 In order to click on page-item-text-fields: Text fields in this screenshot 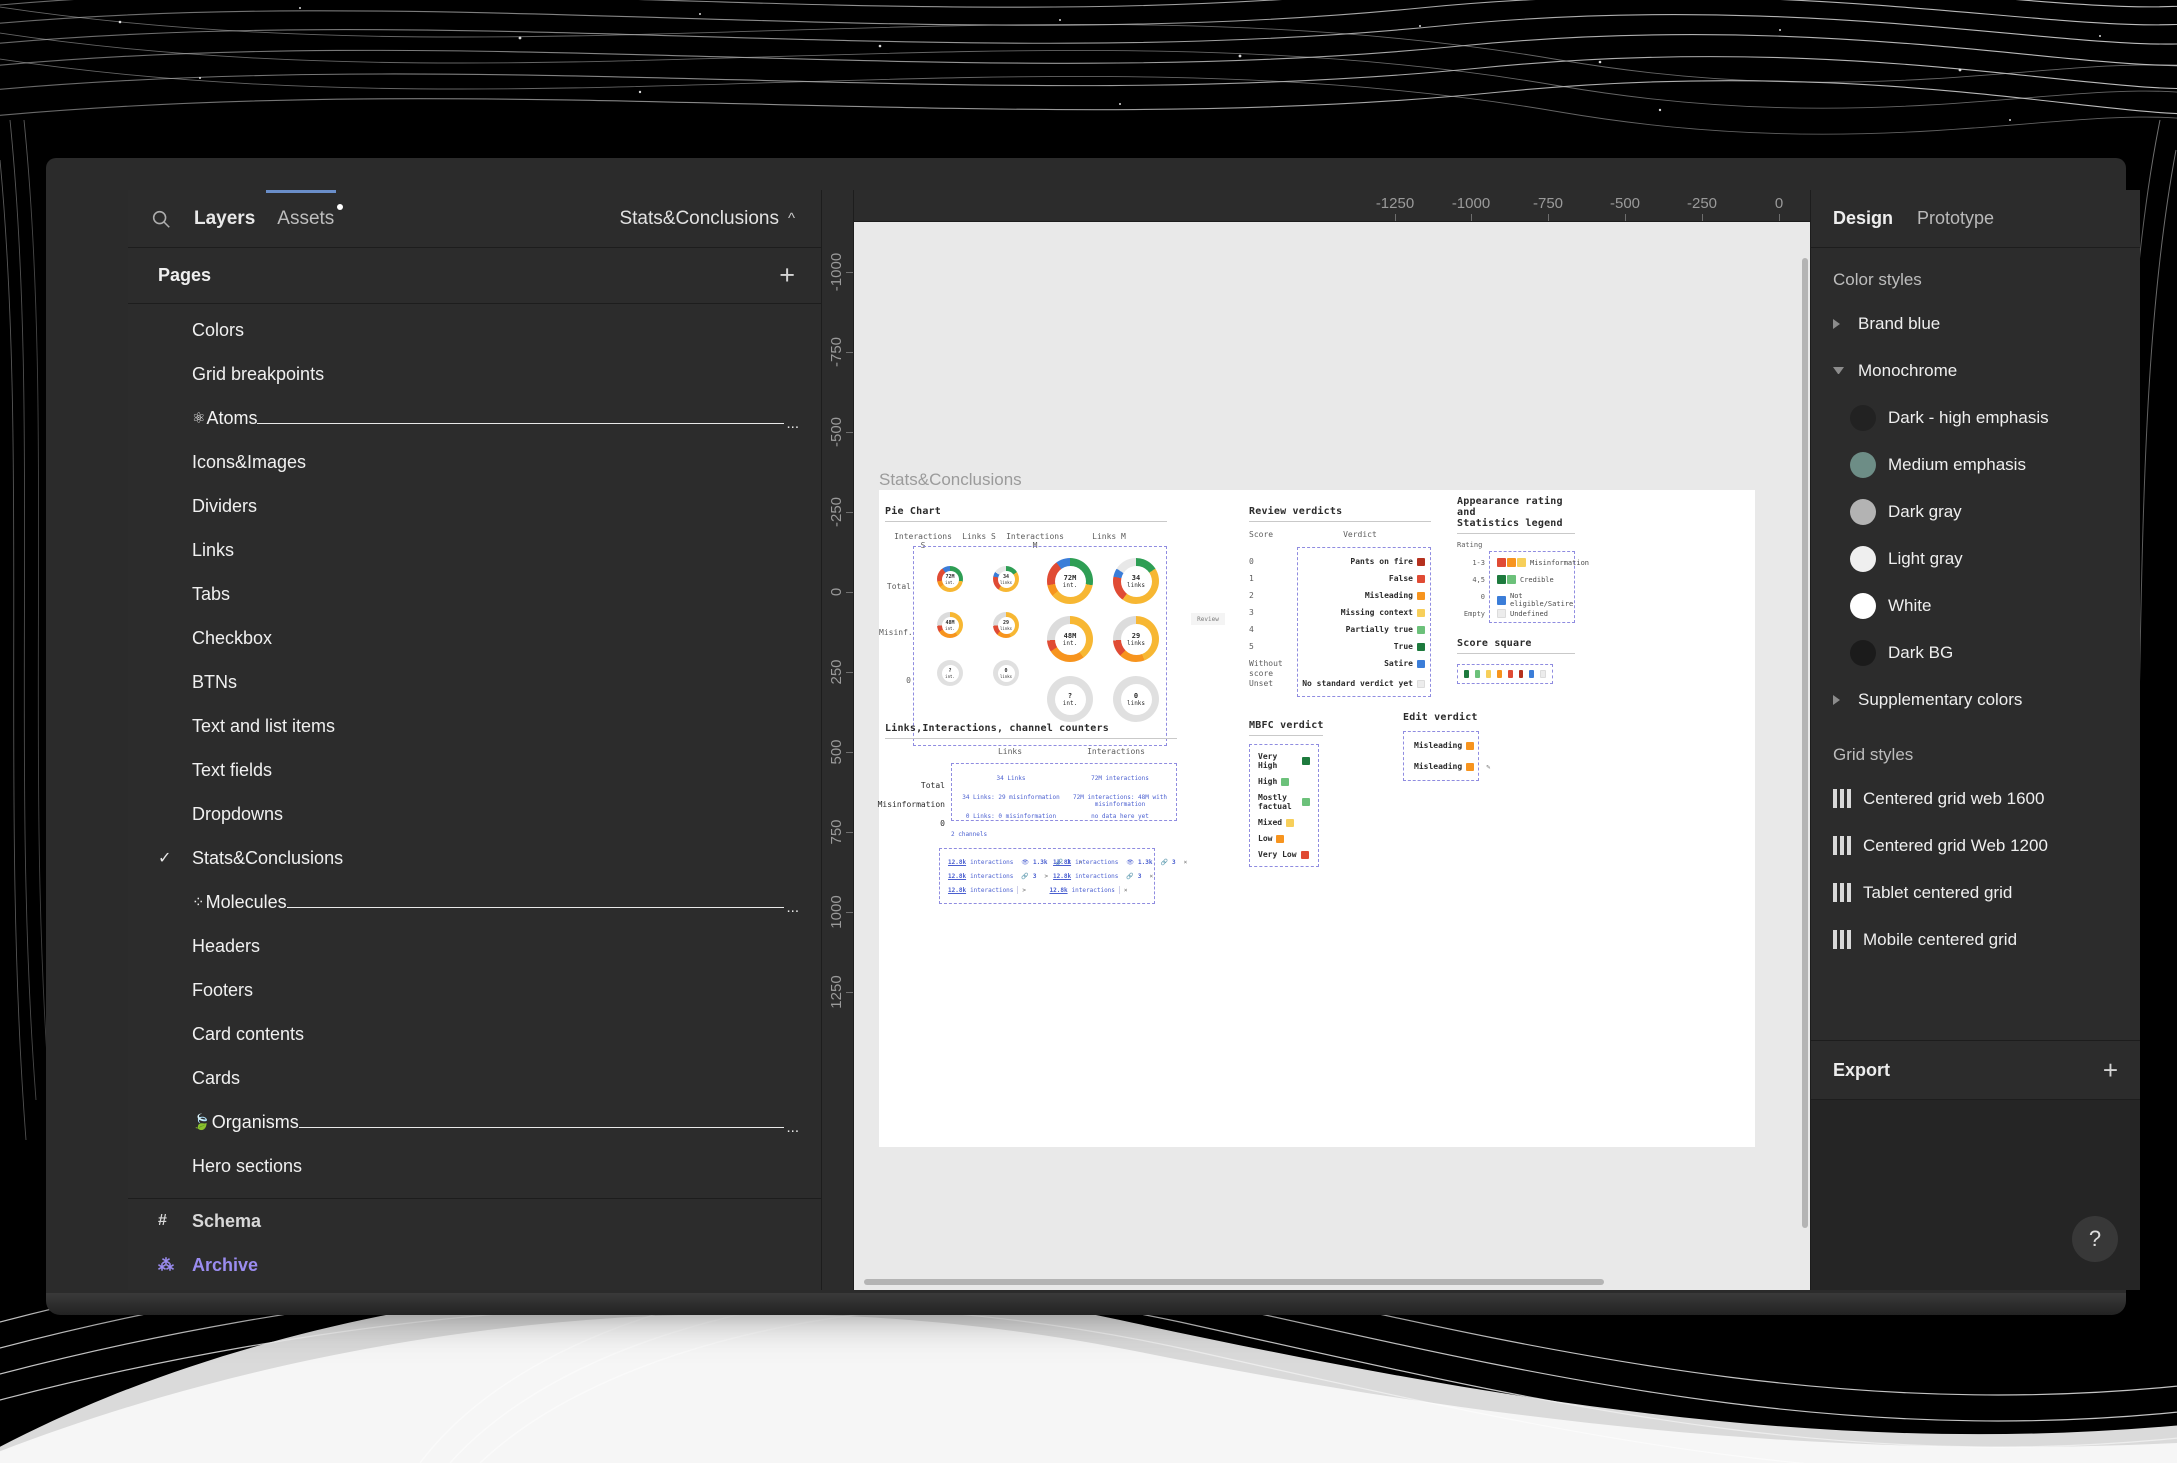, I will do `click(474, 770)`.